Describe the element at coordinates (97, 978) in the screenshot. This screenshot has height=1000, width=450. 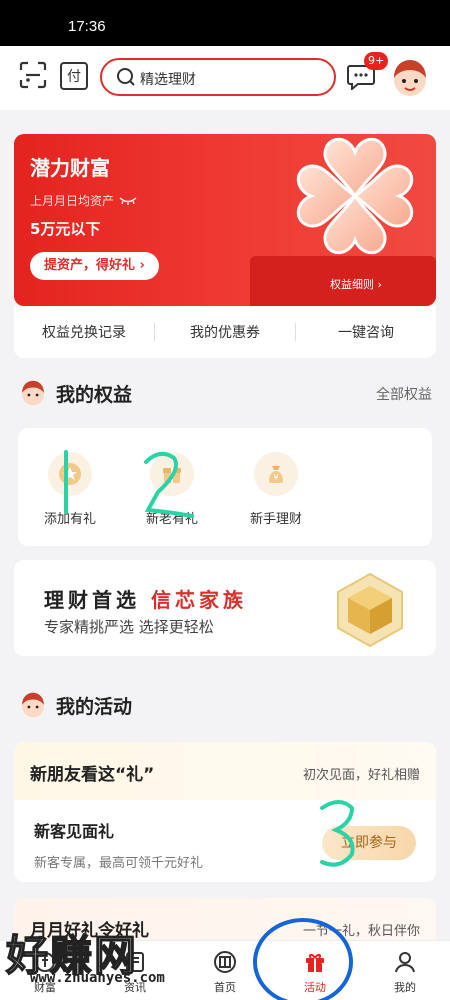
I see `watermark-url: www.zhuanyes.com` at that location.